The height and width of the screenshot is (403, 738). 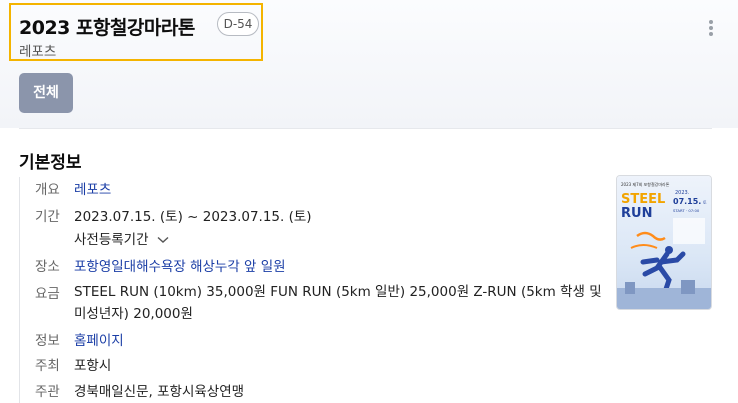 I want to click on pre-register-toggle: 사전등록기간, so click(x=121, y=238).